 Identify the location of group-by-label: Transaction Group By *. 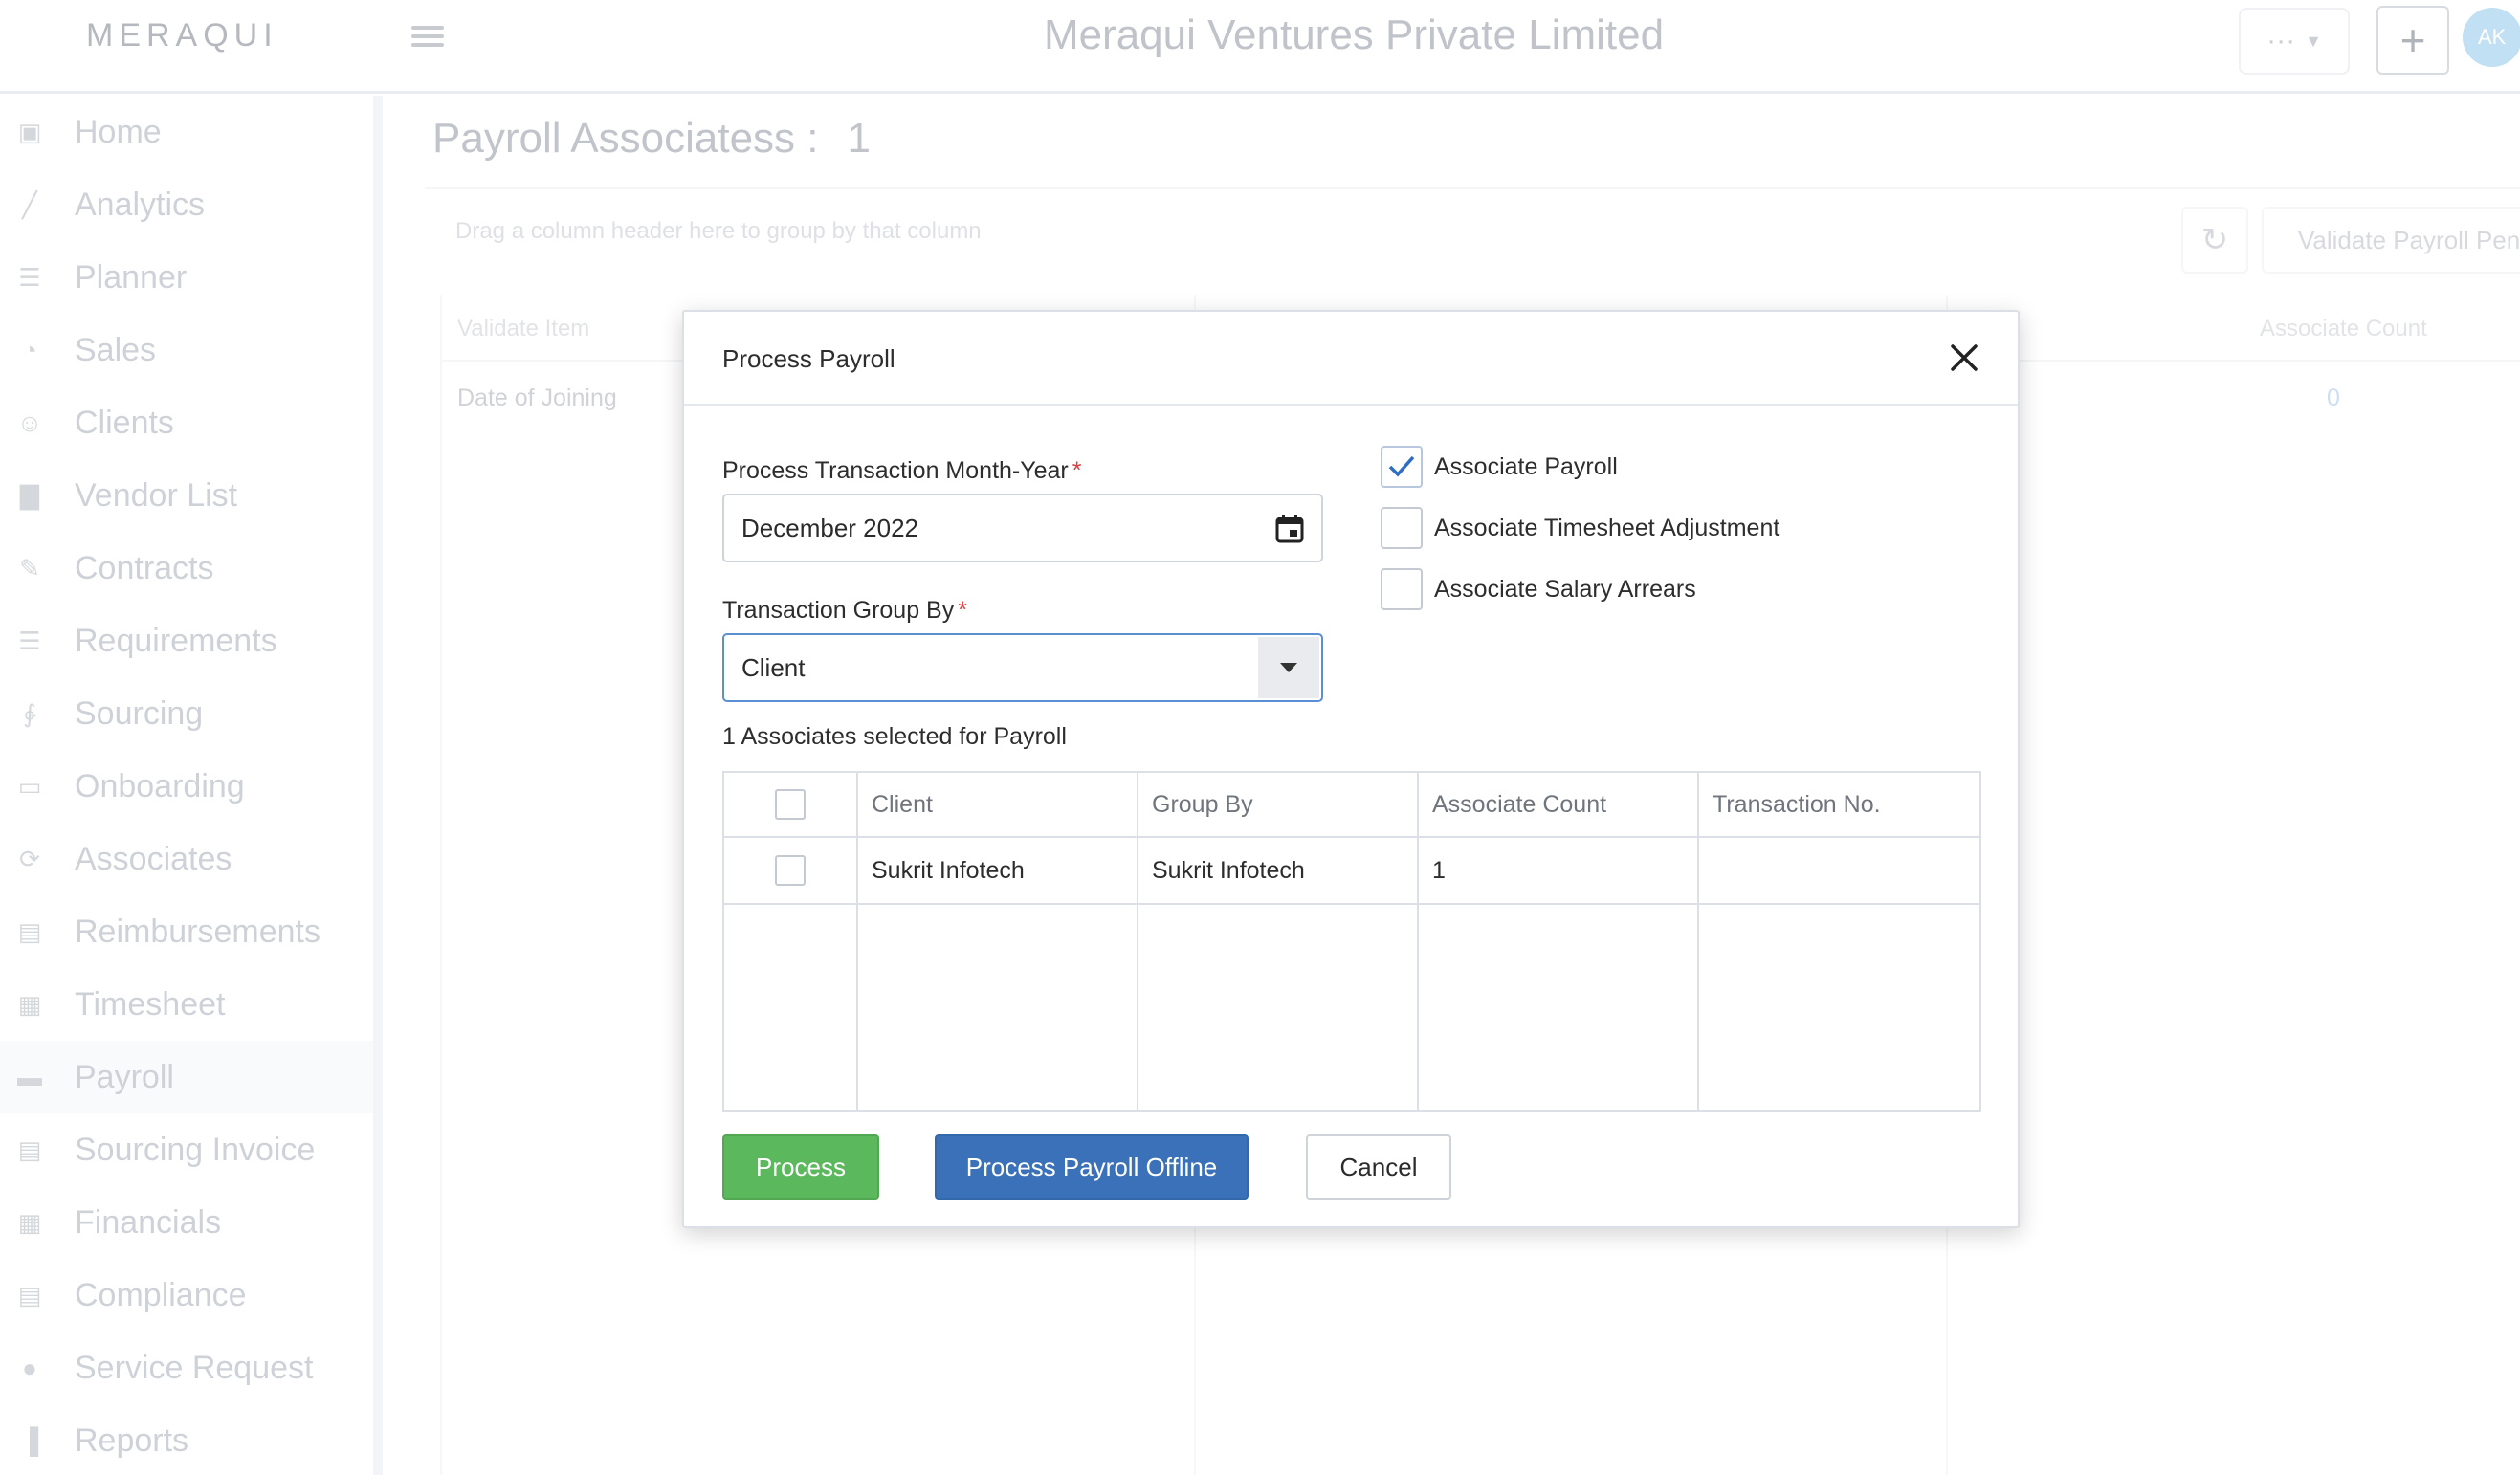
(845, 610).